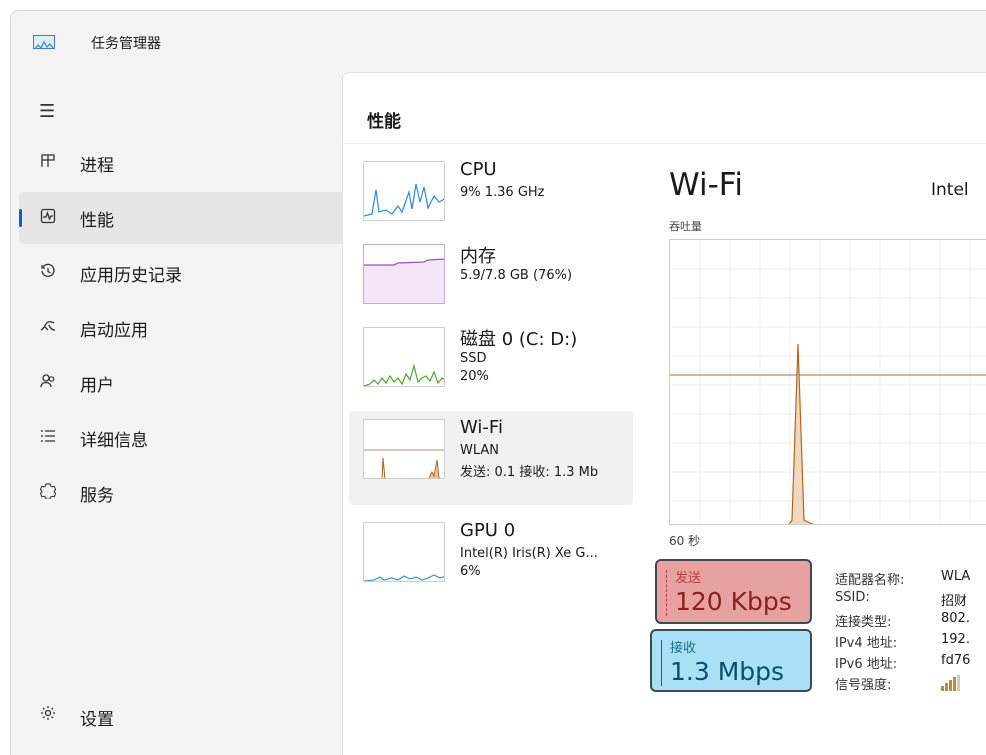  I want to click on receive-divider, so click(661, 663).